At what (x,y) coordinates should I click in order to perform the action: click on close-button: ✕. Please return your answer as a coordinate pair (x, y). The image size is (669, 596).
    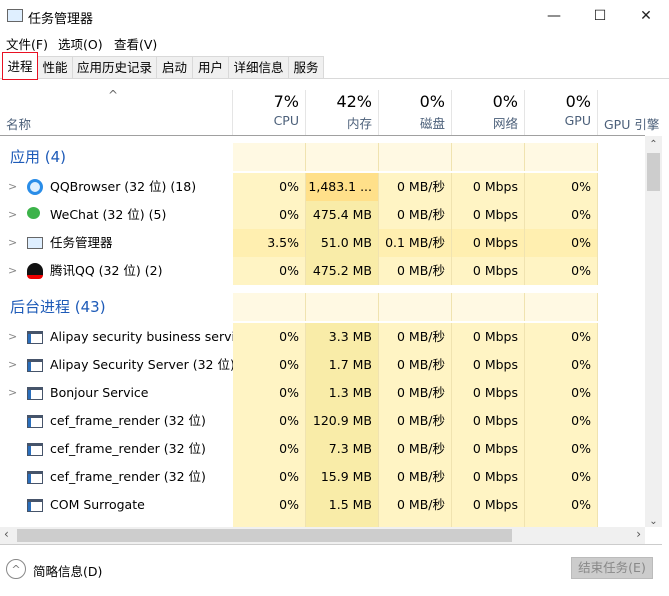
    Looking at the image, I should click on (646, 16).